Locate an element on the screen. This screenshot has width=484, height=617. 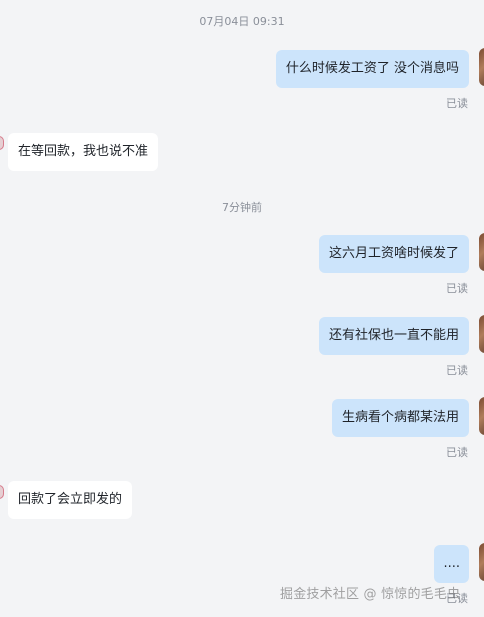
message-bubble-incoming: 回款了会立即发的 is located at coordinates (70, 500).